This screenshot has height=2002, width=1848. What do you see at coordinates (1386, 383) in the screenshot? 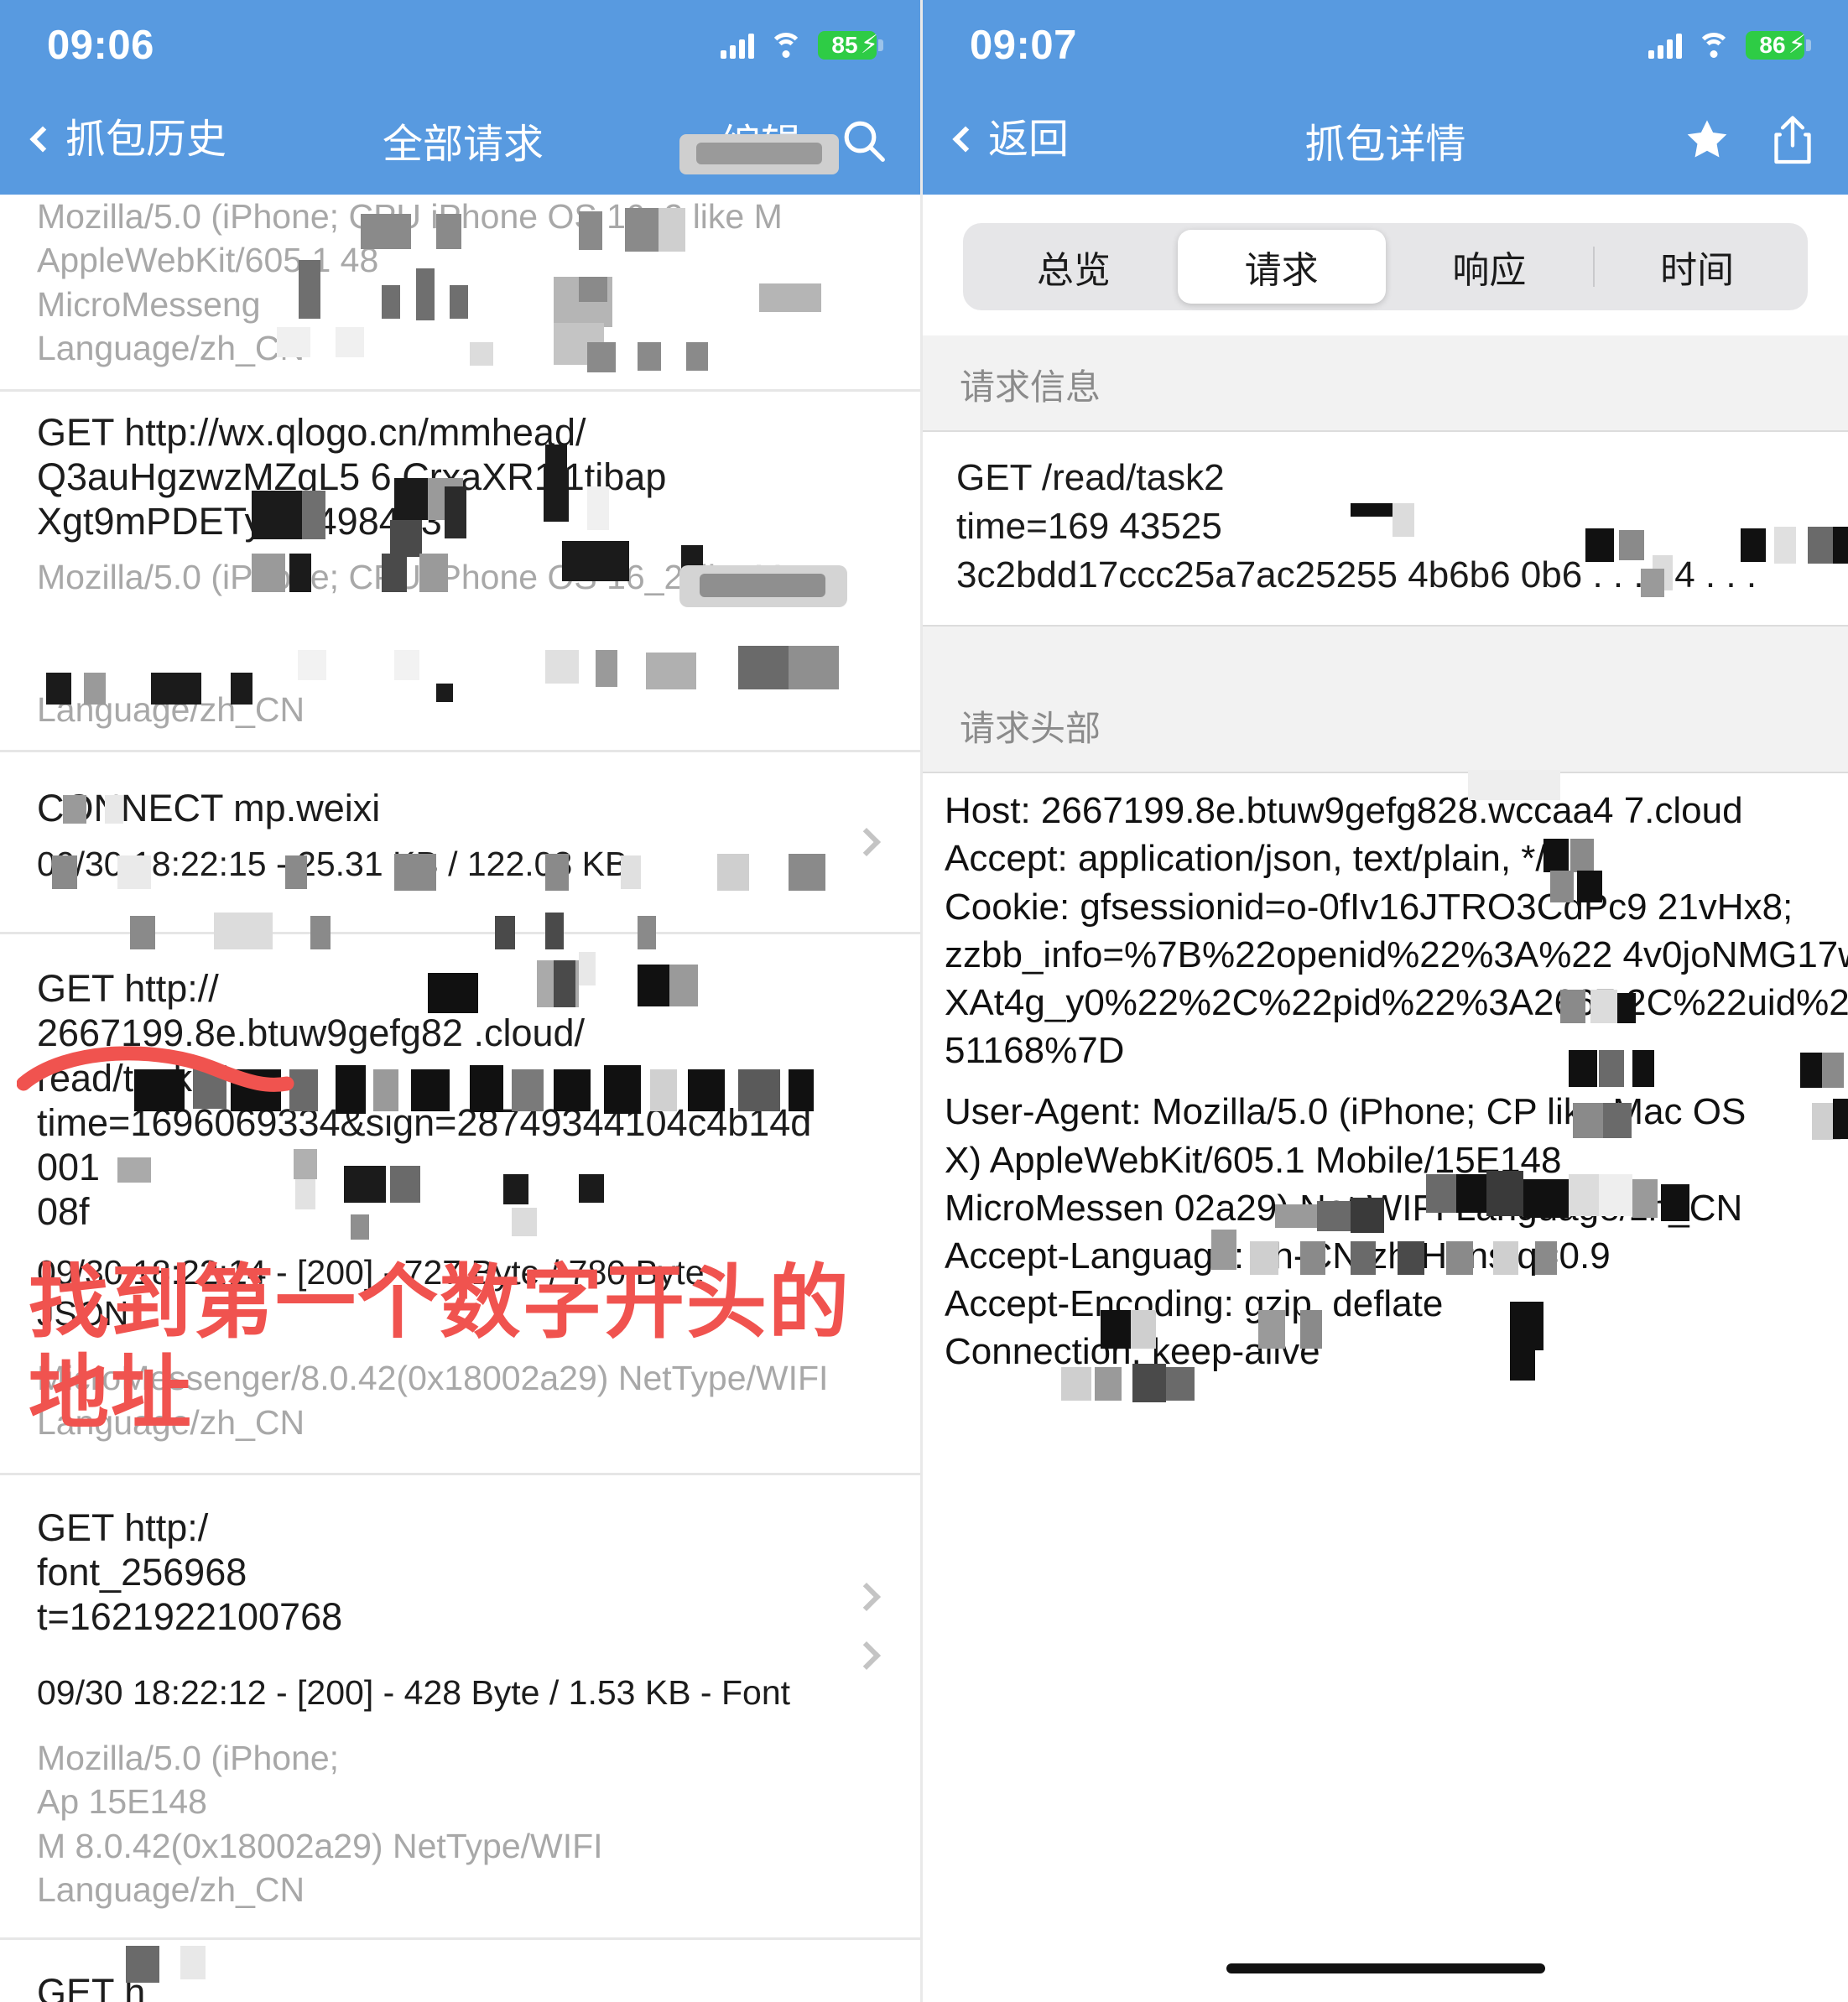
I see `request-info-section-header: 请求信息` at bounding box center [1386, 383].